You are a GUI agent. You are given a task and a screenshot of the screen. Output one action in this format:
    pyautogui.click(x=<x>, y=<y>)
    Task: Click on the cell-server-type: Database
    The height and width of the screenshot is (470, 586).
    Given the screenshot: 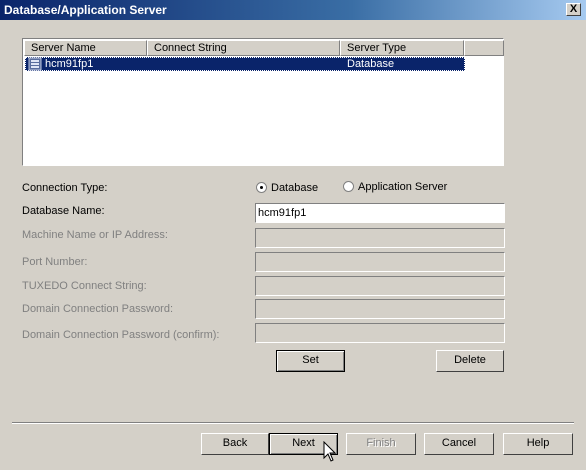 What is the action you would take?
    pyautogui.click(x=371, y=64)
    